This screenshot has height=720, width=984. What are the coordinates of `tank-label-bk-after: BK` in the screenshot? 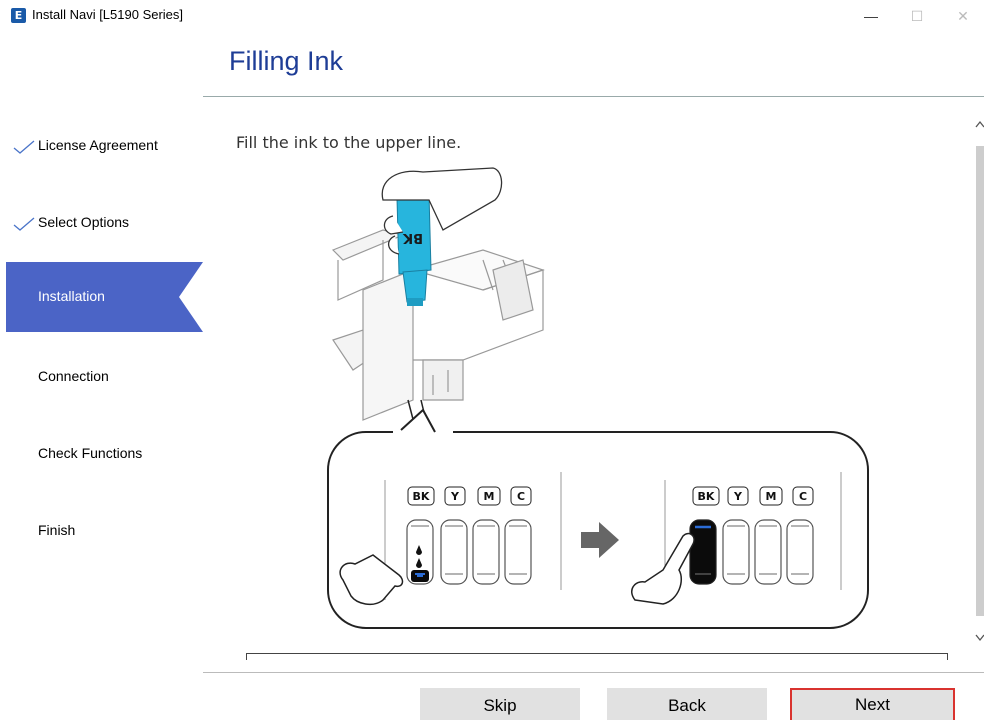 It's located at (706, 496).